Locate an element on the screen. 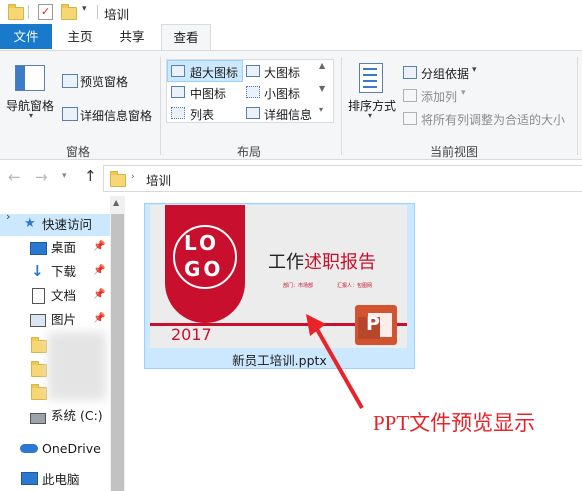 Image resolution: width=582 pixels, height=491 pixels. sort-icon is located at coordinates (371, 78).